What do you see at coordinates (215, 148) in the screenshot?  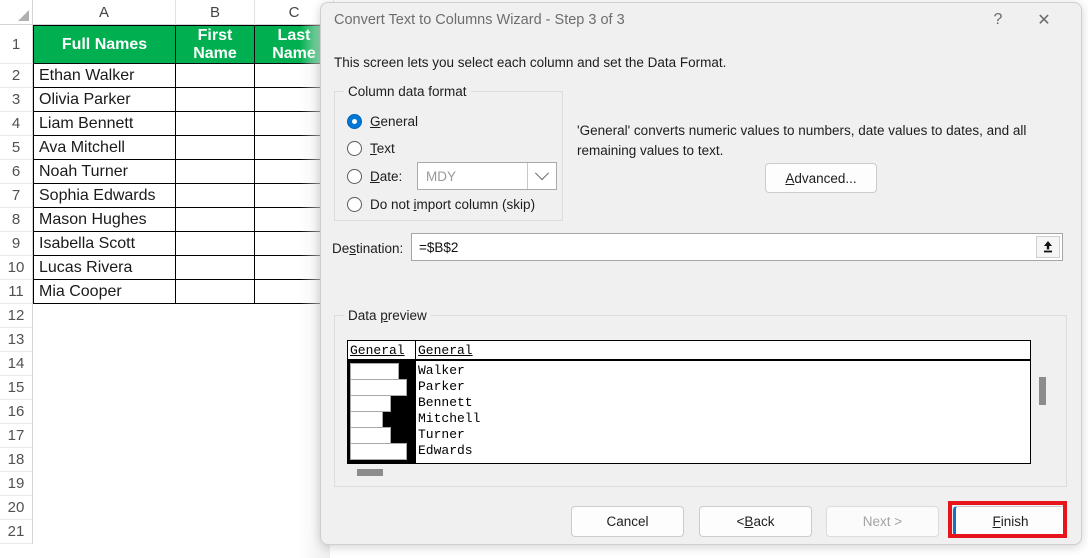 I see `cell-b5` at bounding box center [215, 148].